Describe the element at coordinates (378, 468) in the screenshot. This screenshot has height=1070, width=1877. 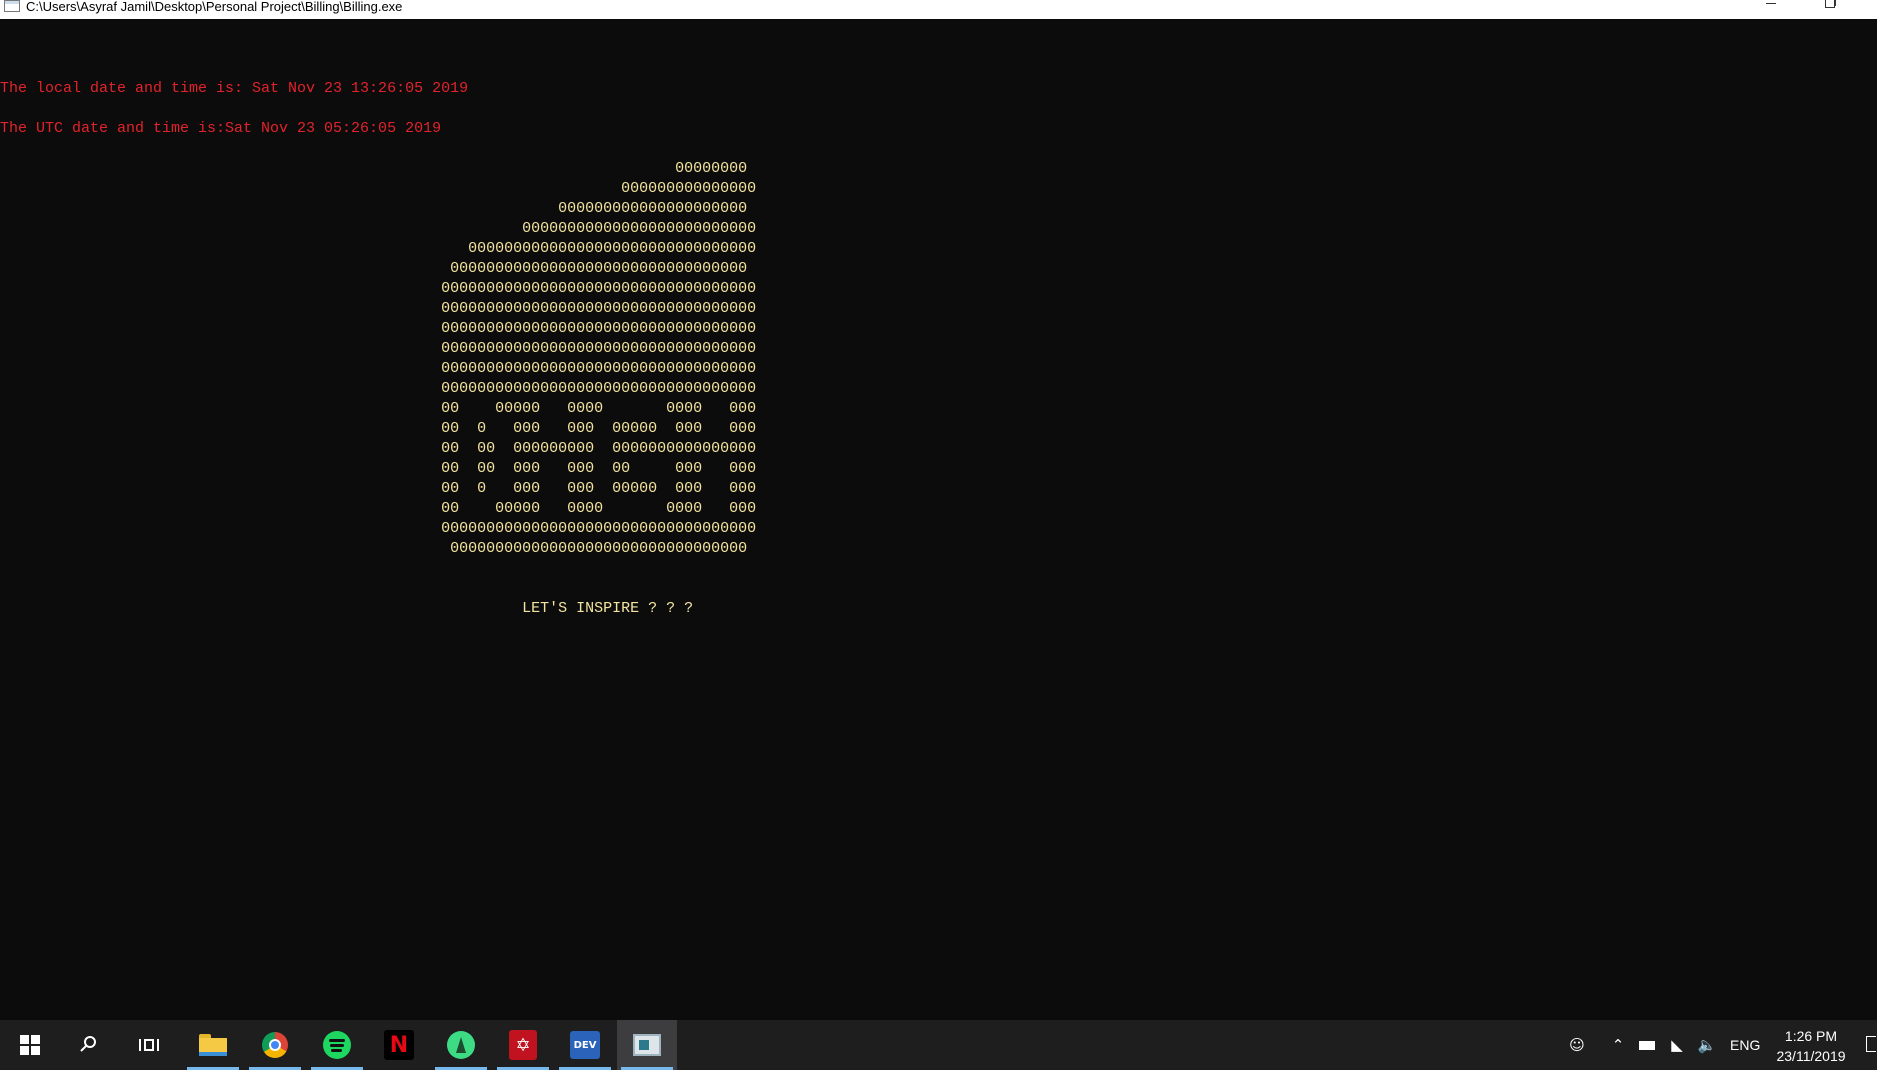
I see `ascii-art-line: 00 00 000 000 00 000 000` at that location.